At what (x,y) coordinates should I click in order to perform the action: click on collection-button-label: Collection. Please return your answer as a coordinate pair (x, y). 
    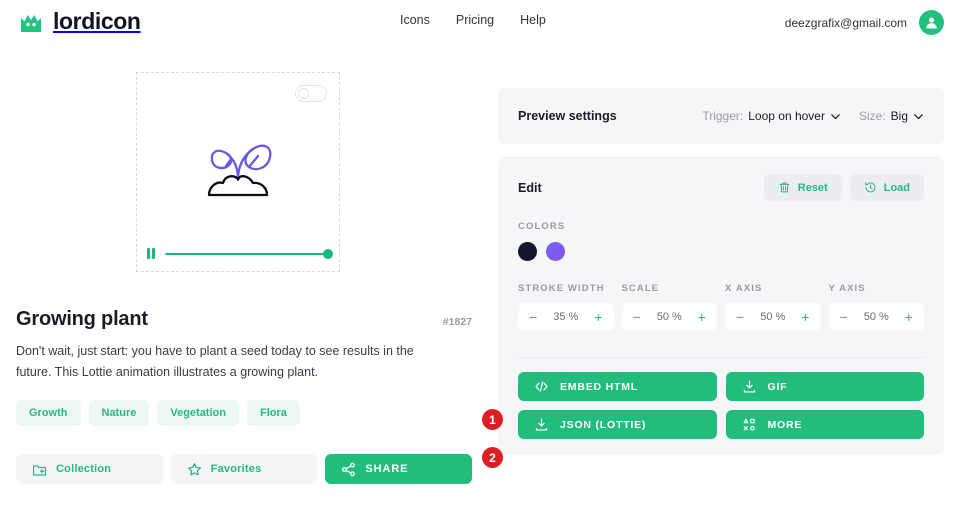
    Looking at the image, I should click on (84, 469).